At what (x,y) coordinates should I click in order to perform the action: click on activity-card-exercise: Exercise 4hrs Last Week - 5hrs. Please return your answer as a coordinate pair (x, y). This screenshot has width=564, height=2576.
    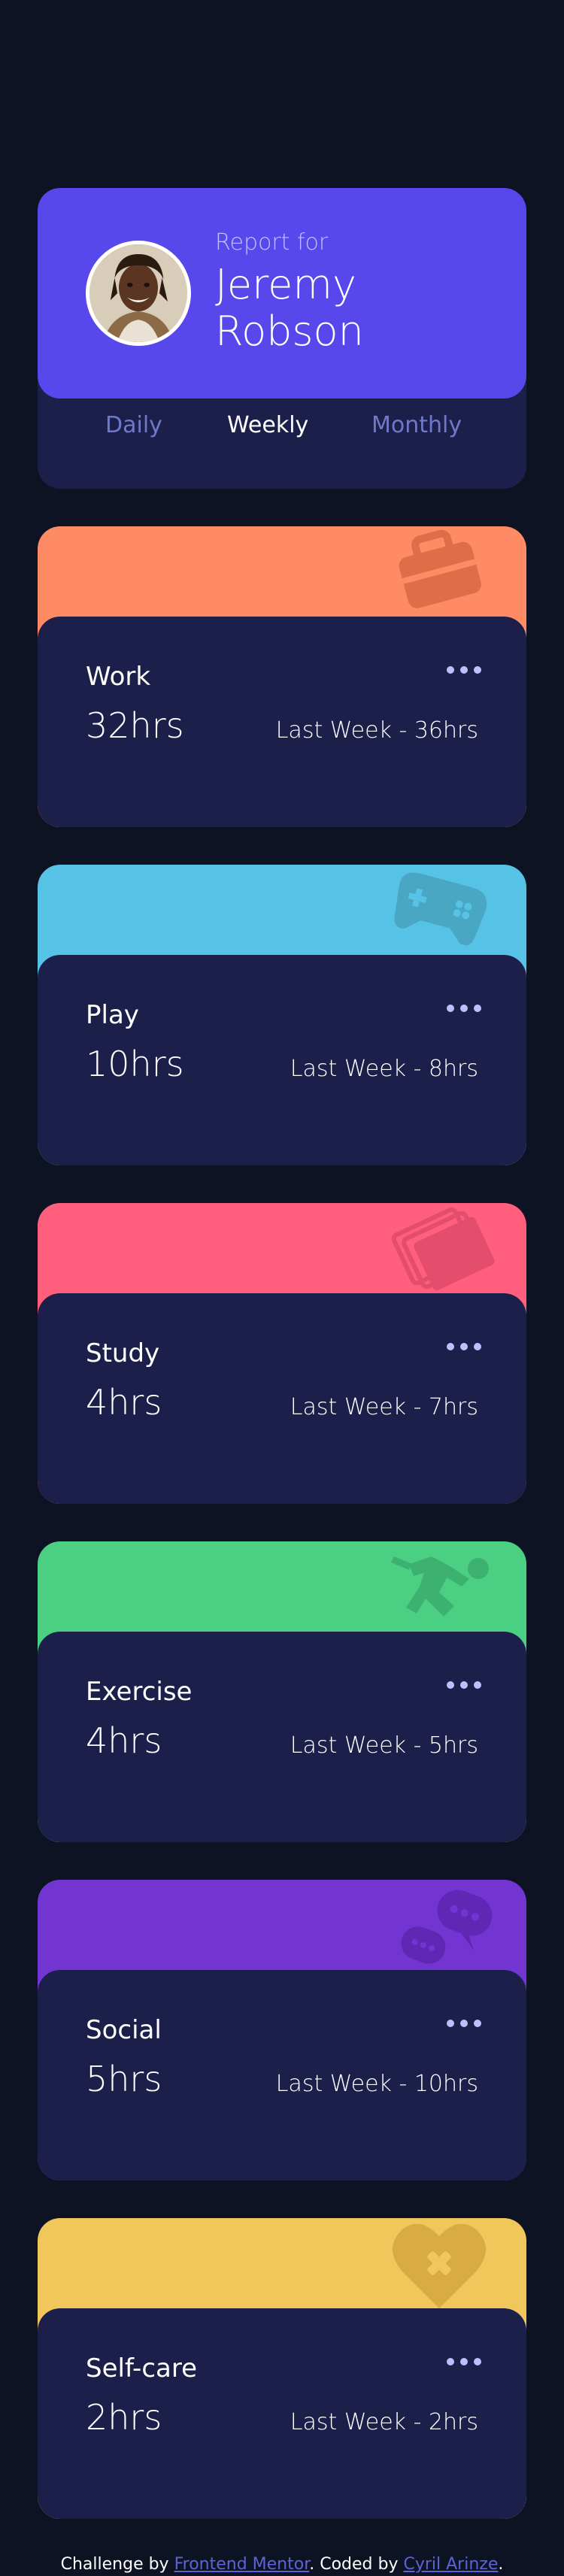
    Looking at the image, I should click on (282, 1691).